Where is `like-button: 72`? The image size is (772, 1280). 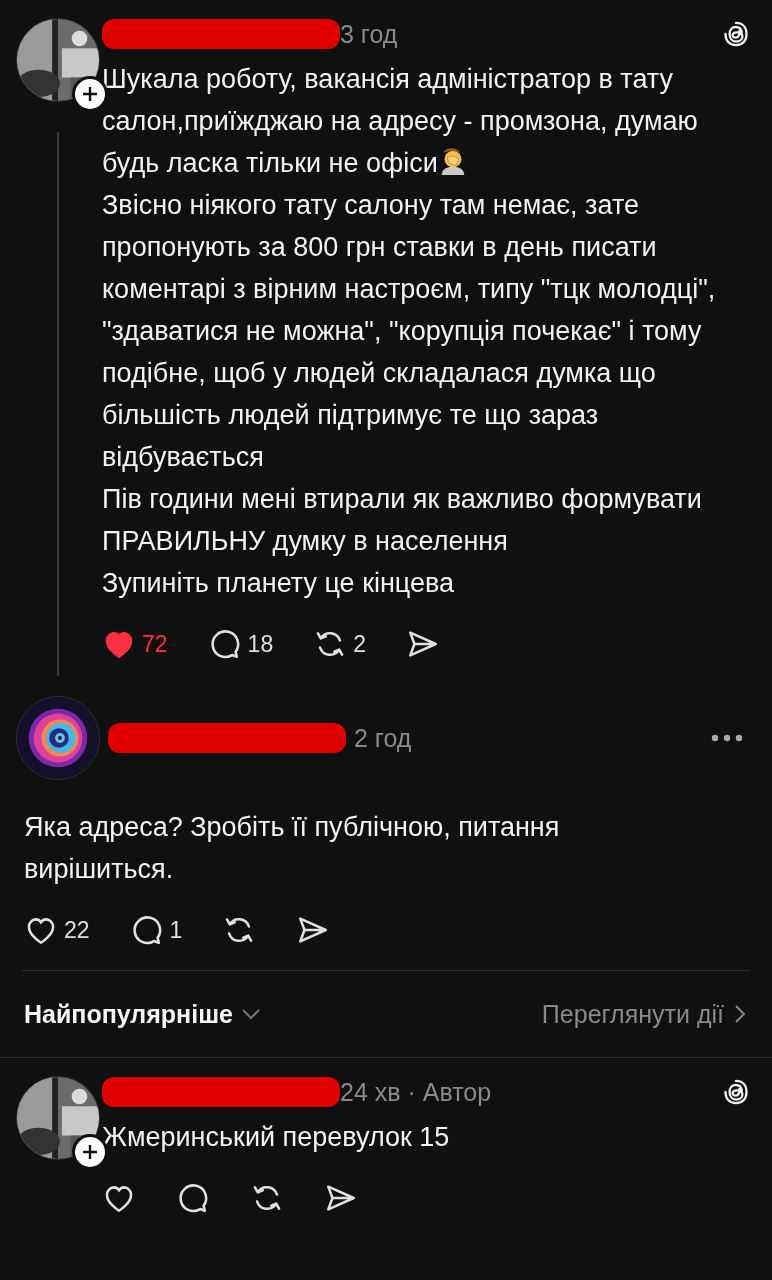
like-button: 72 is located at coordinates (135, 644).